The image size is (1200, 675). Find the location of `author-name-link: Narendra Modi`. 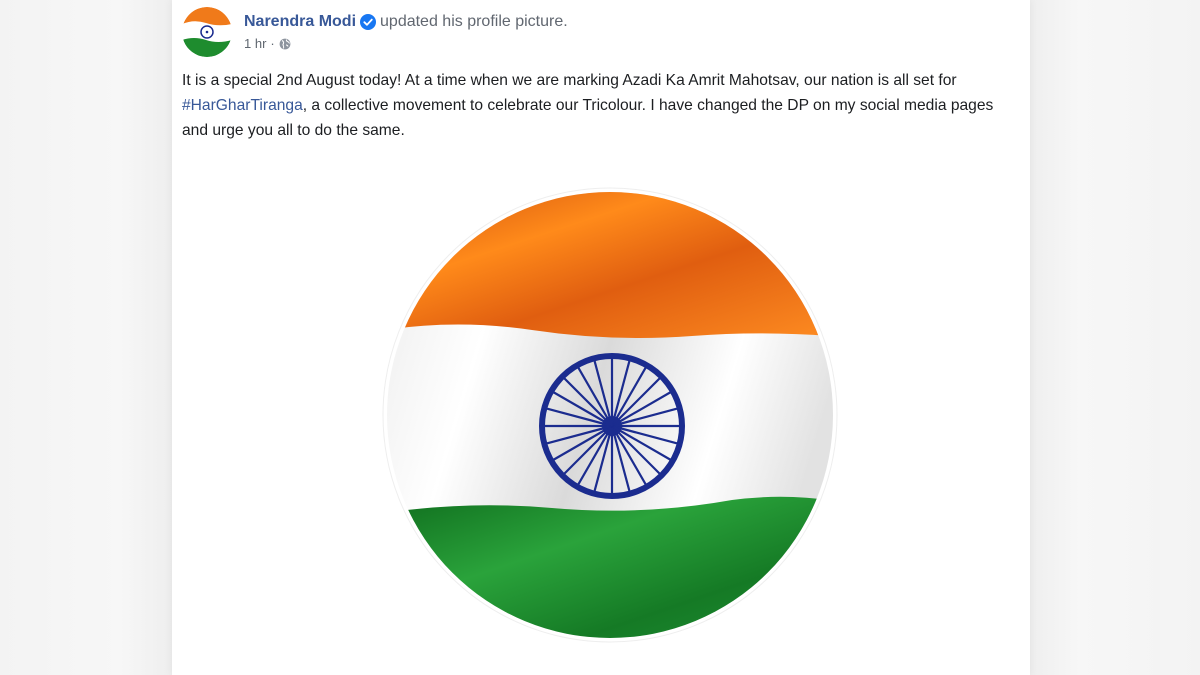

author-name-link: Narendra Modi is located at coordinates (300, 22).